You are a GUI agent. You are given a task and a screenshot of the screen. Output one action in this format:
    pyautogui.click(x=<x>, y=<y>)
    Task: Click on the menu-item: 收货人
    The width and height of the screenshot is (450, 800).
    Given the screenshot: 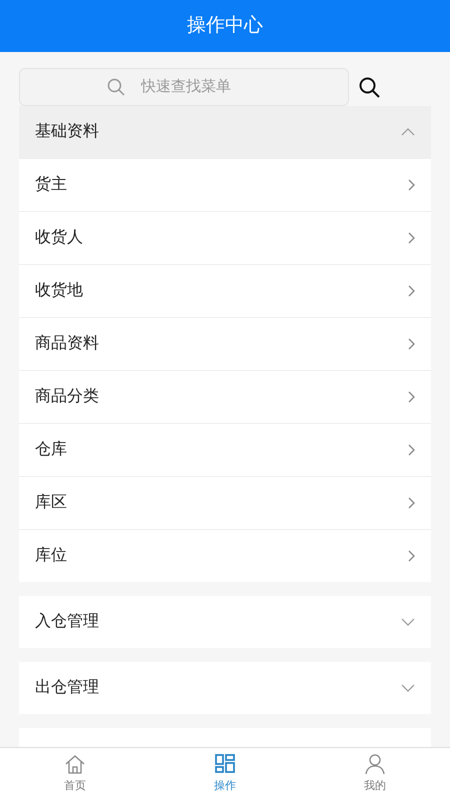 What is the action you would take?
    pyautogui.click(x=225, y=237)
    